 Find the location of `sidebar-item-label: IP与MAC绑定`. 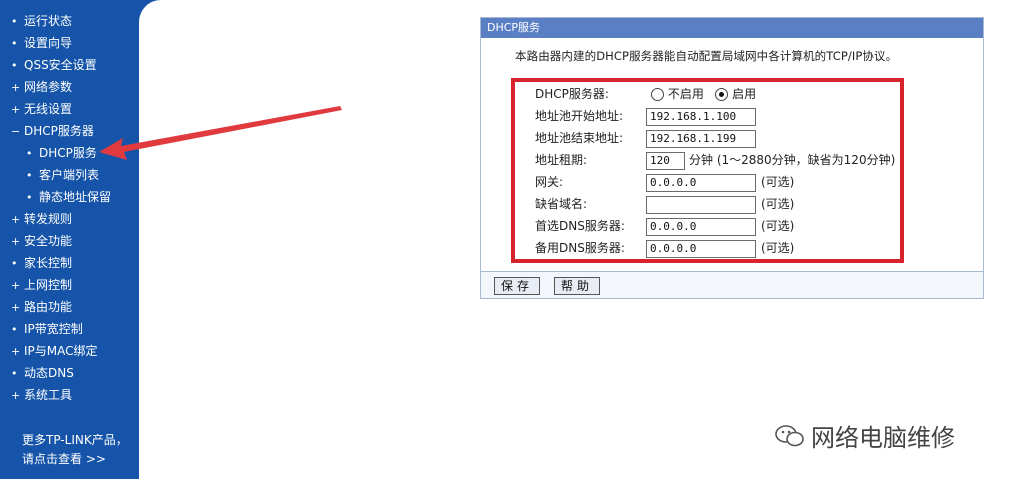

sidebar-item-label: IP与MAC绑定 is located at coordinates (61, 351).